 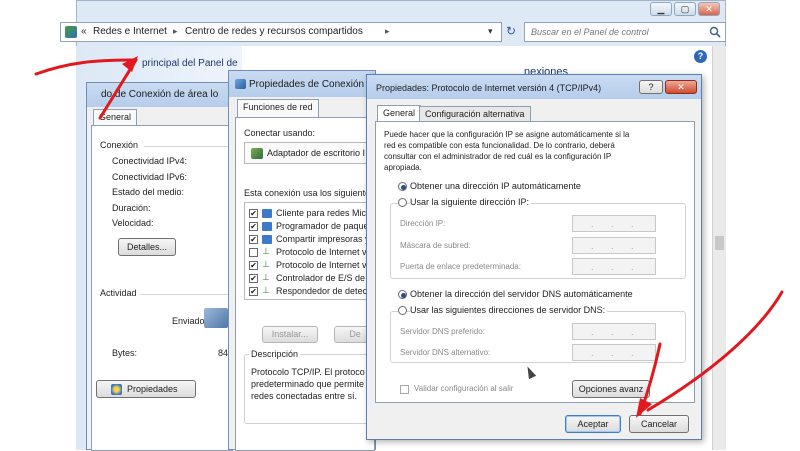 What do you see at coordinates (715, 351) in the screenshot?
I see `red-arrow-bottom` at bounding box center [715, 351].